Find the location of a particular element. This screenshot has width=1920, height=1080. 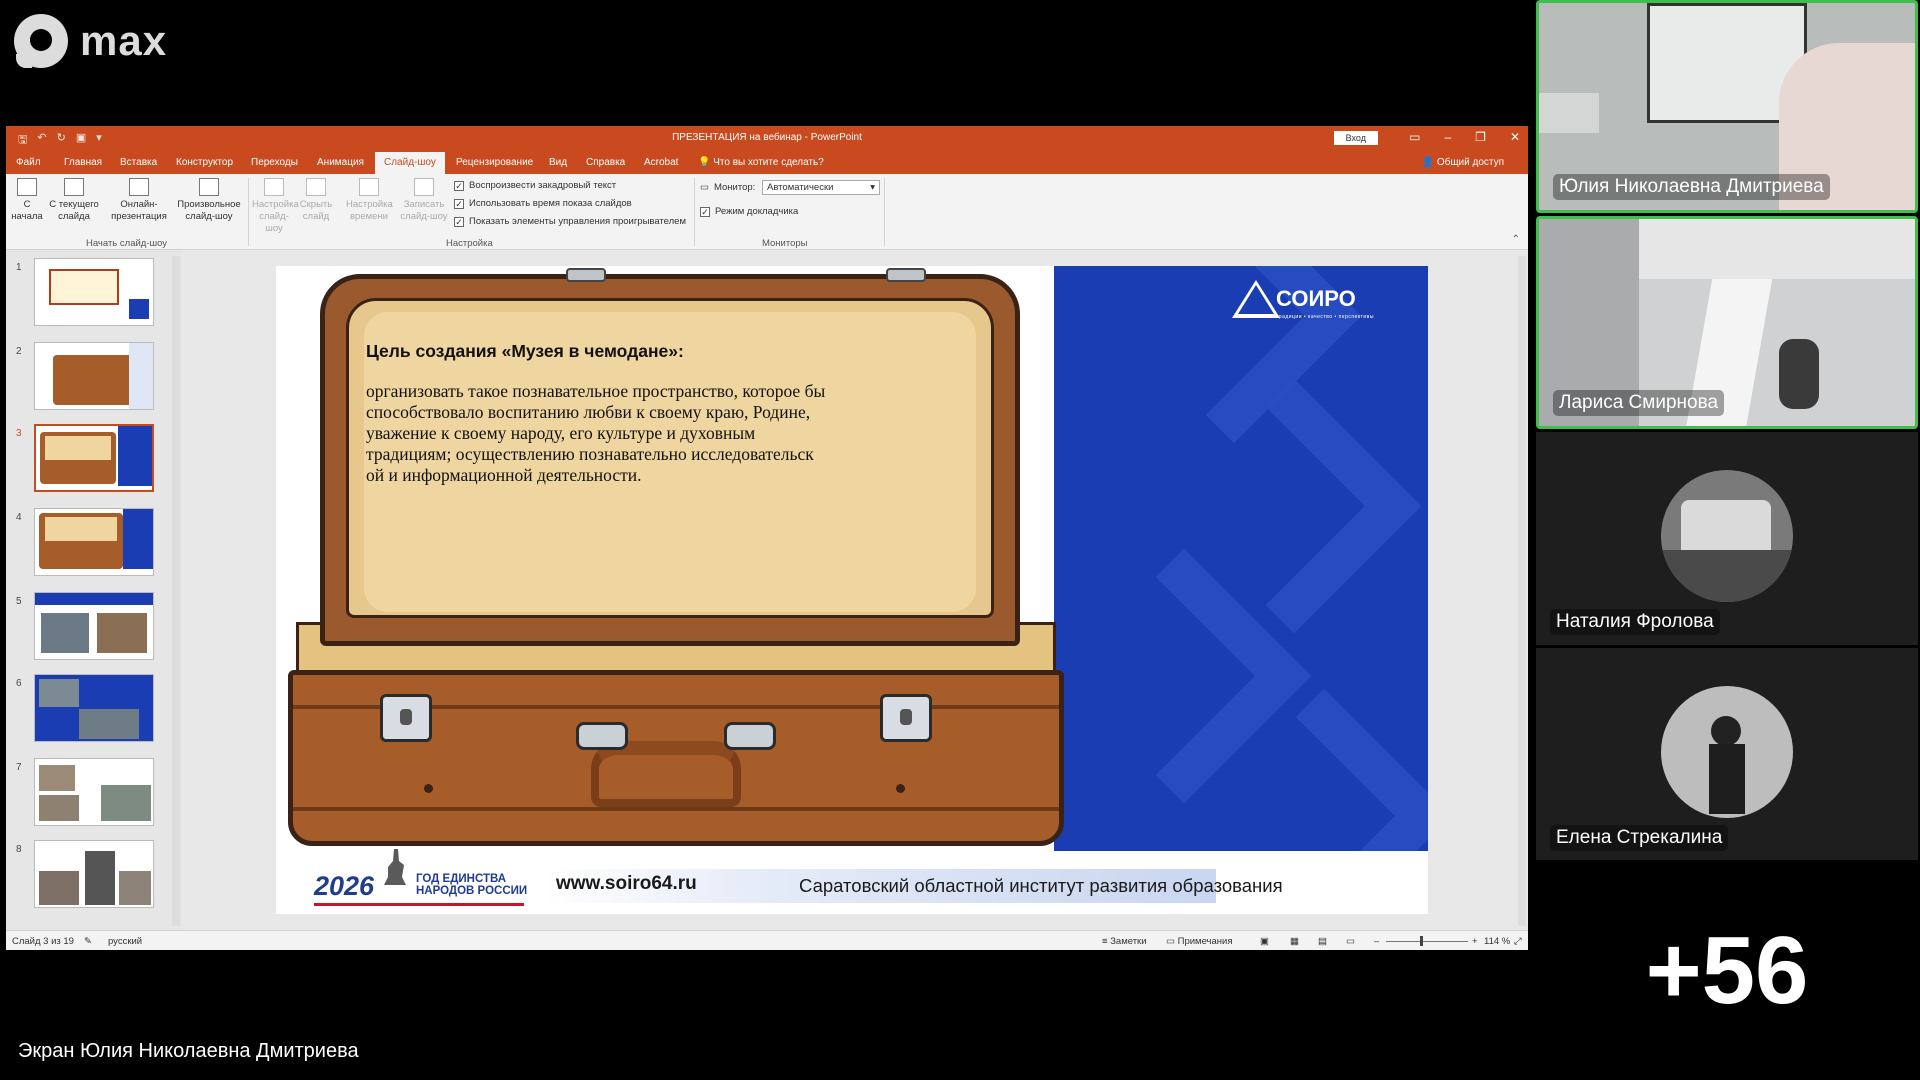

from-start-button: С начала is located at coordinates (27, 200).